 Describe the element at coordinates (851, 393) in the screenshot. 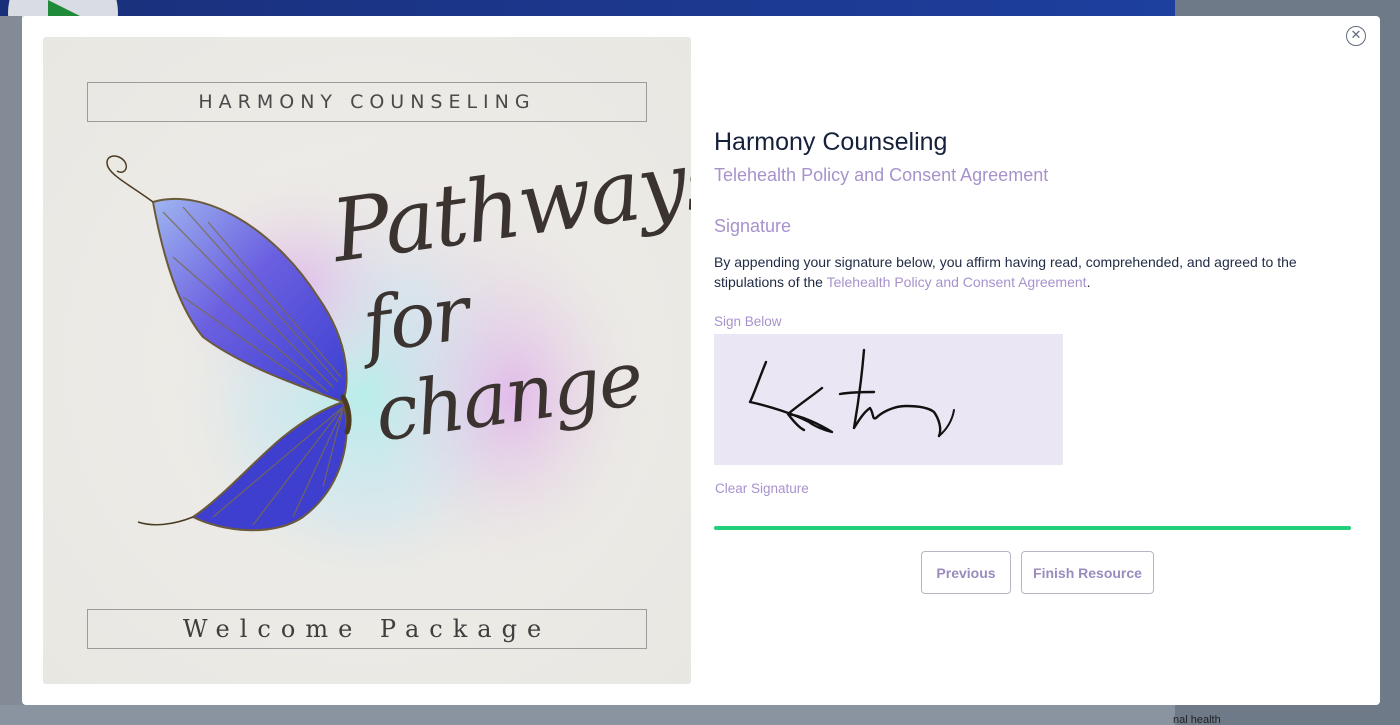

I see `signature-stroke` at that location.